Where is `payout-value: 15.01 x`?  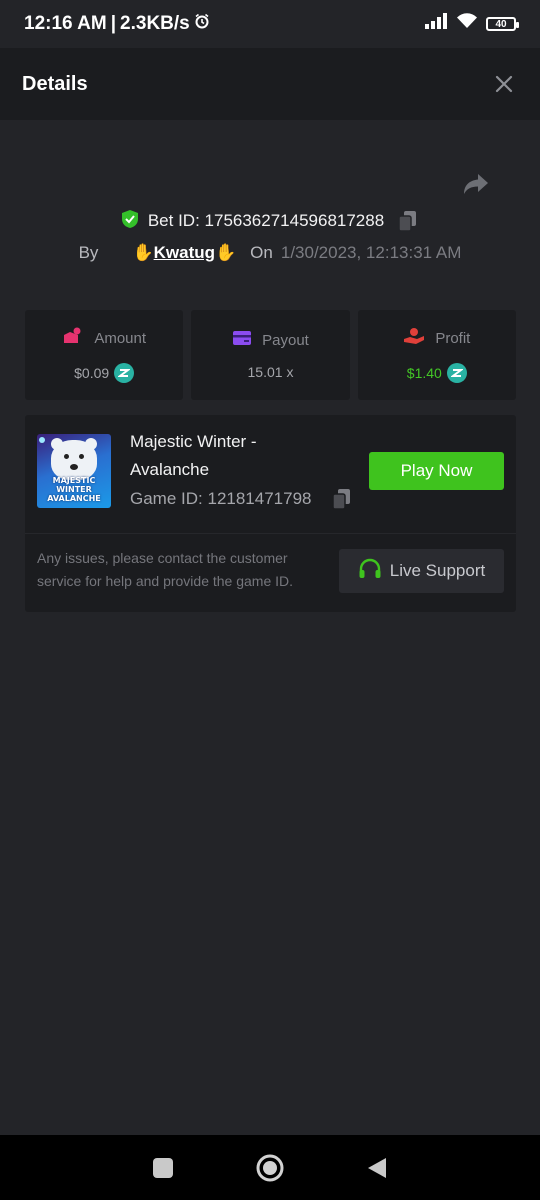 payout-value: 15.01 x is located at coordinates (270, 372).